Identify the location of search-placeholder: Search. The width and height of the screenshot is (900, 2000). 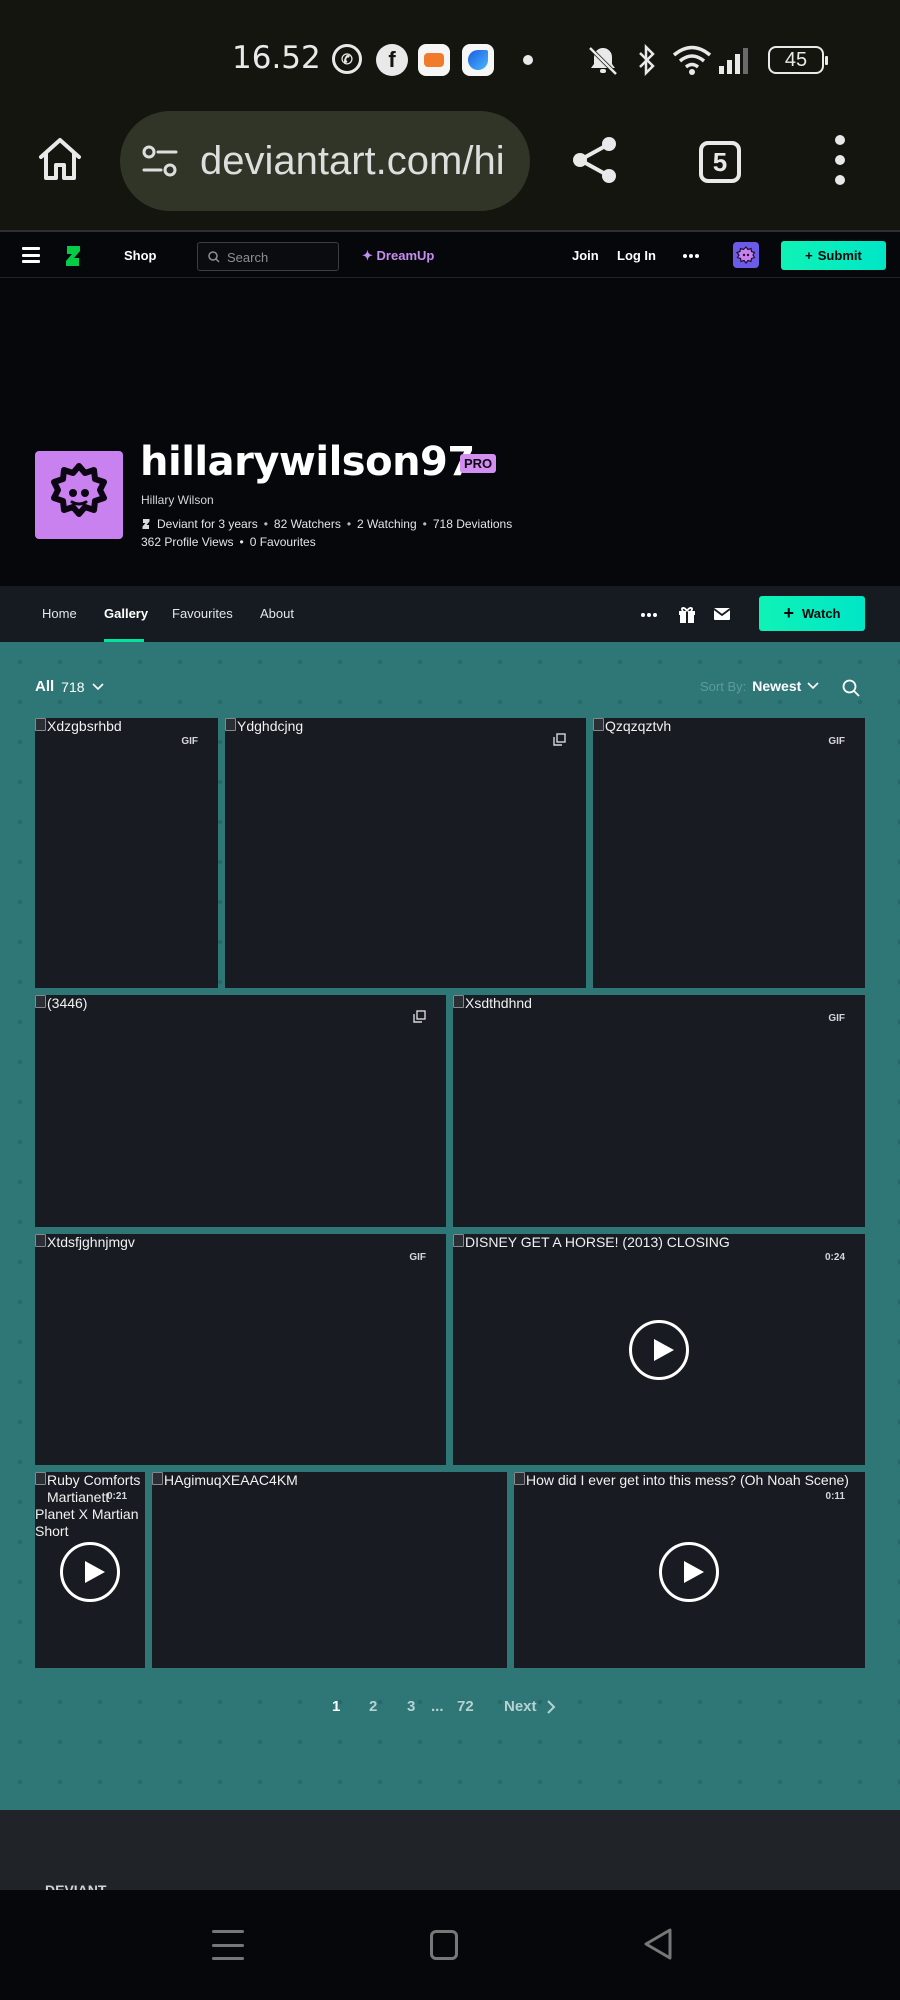
(248, 257).